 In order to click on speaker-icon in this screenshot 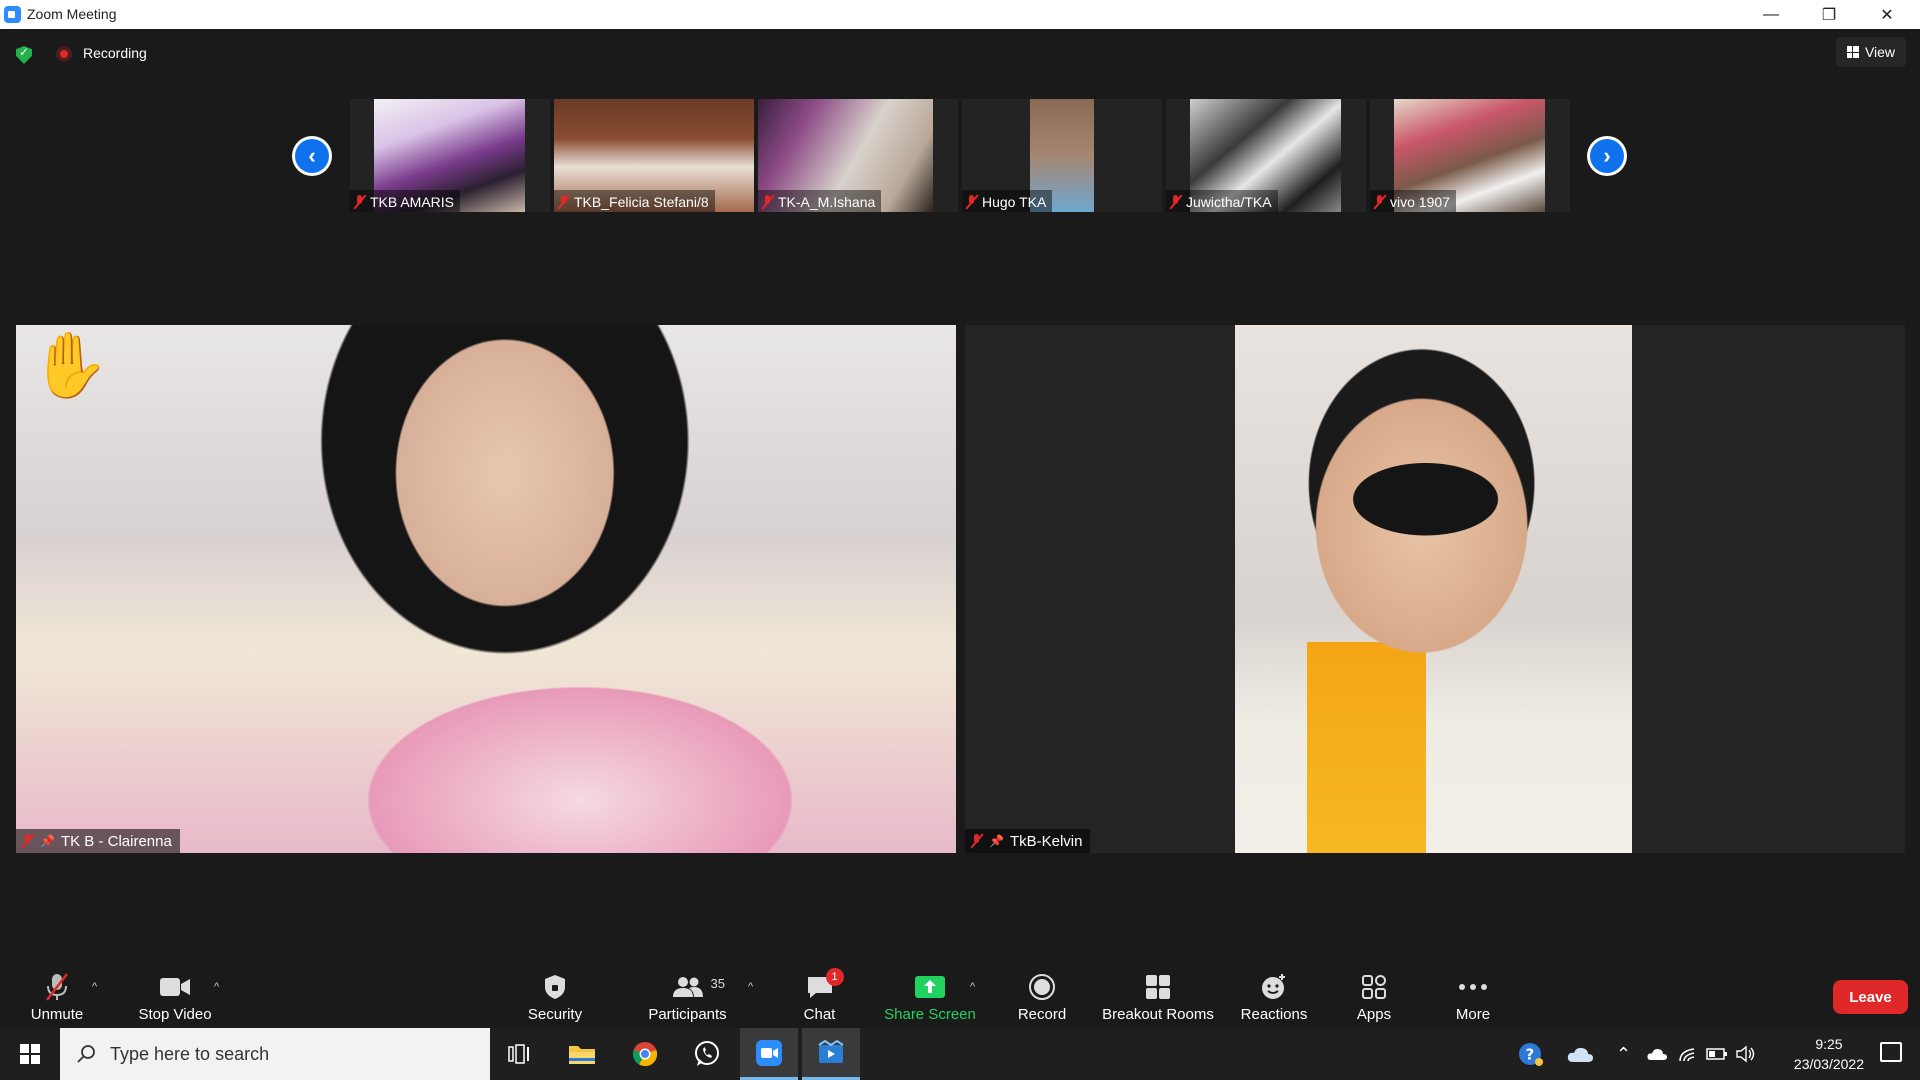, I will do `click(1745, 1054)`.